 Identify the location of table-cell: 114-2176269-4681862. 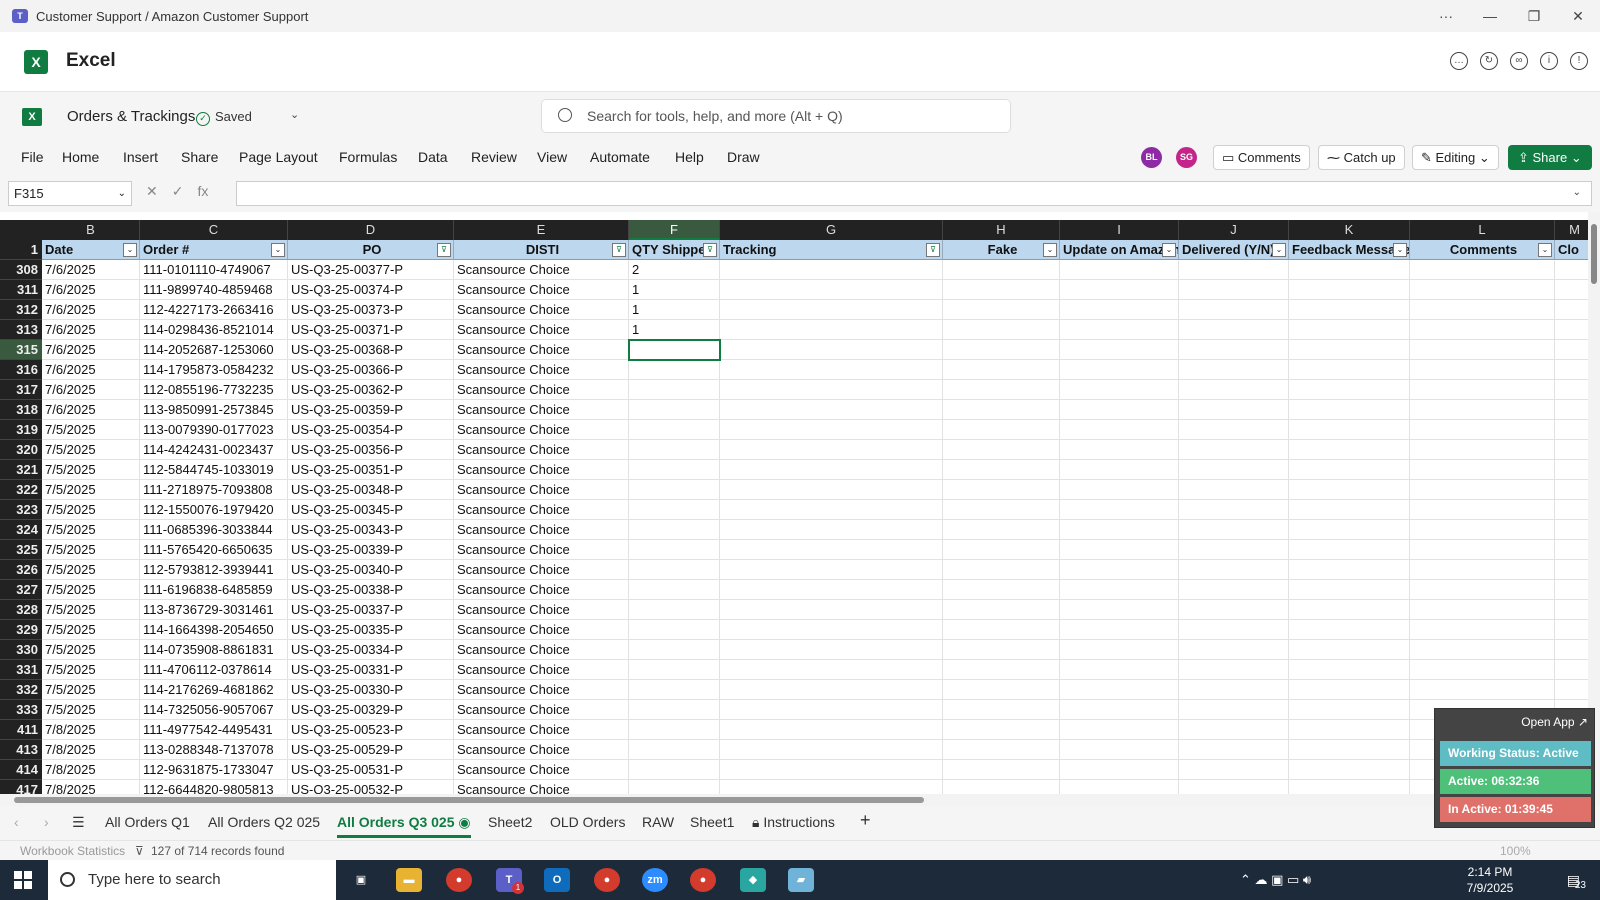
(214, 690).